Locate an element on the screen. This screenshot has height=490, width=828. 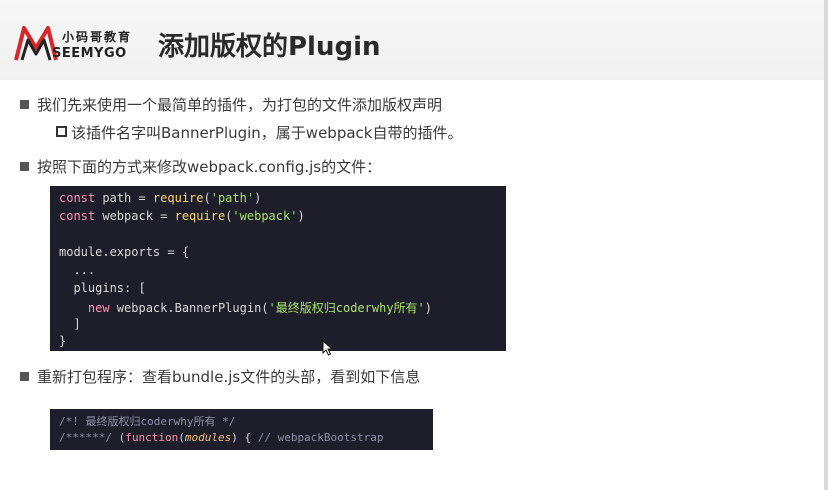
logo-english-text: SEEMYGO is located at coordinates (89, 53).